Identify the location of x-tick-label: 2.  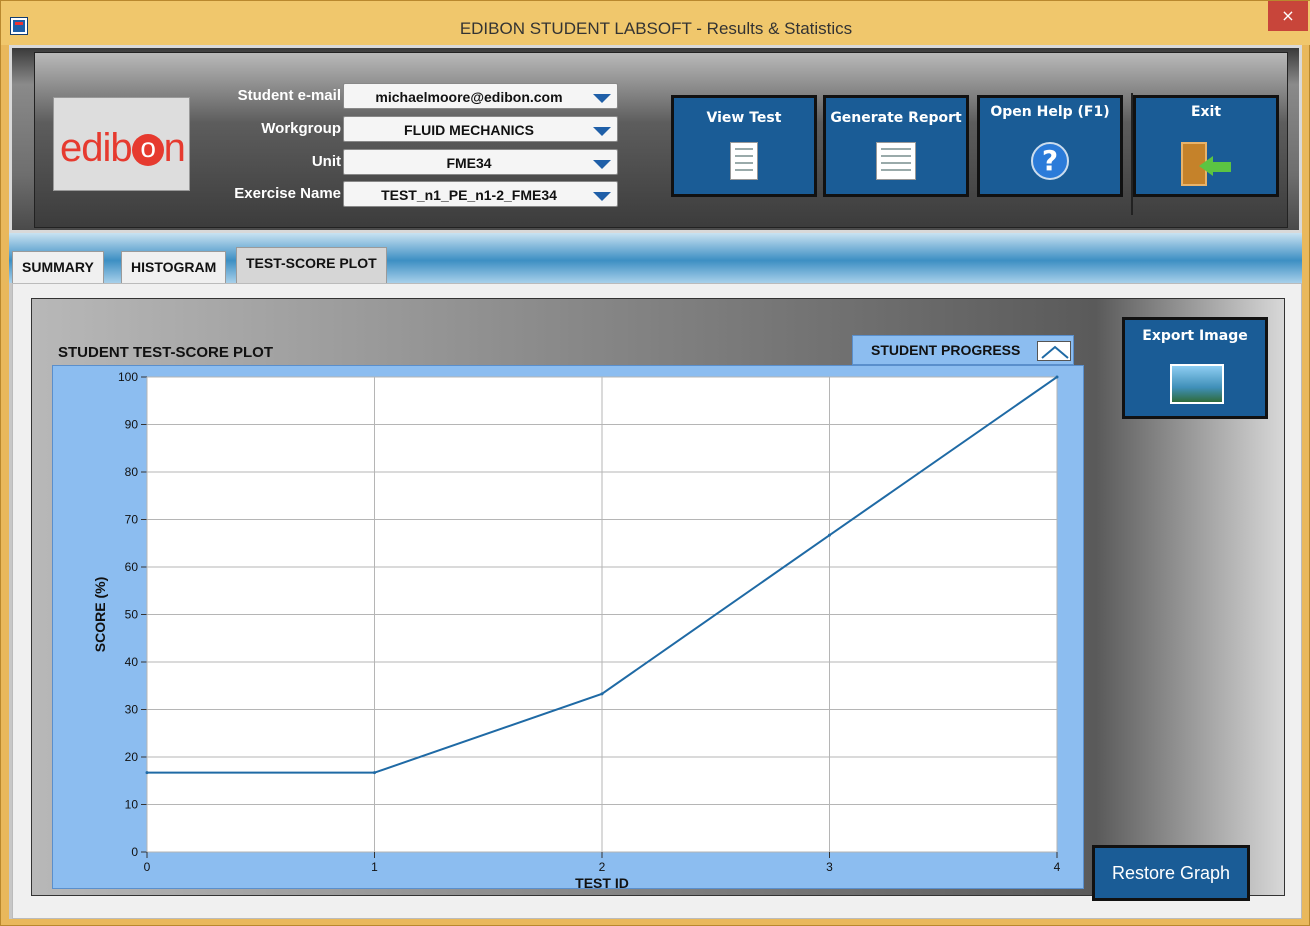
(602, 867).